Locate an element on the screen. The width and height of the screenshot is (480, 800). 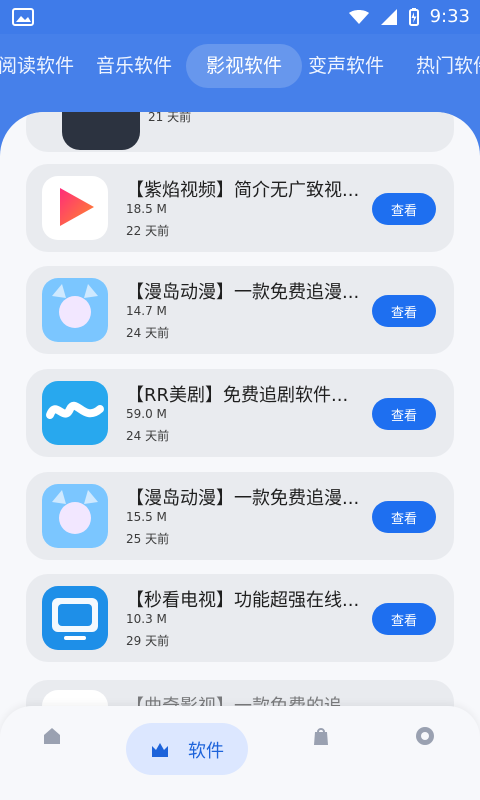
item-size: 18.5 M is located at coordinates (146, 209).